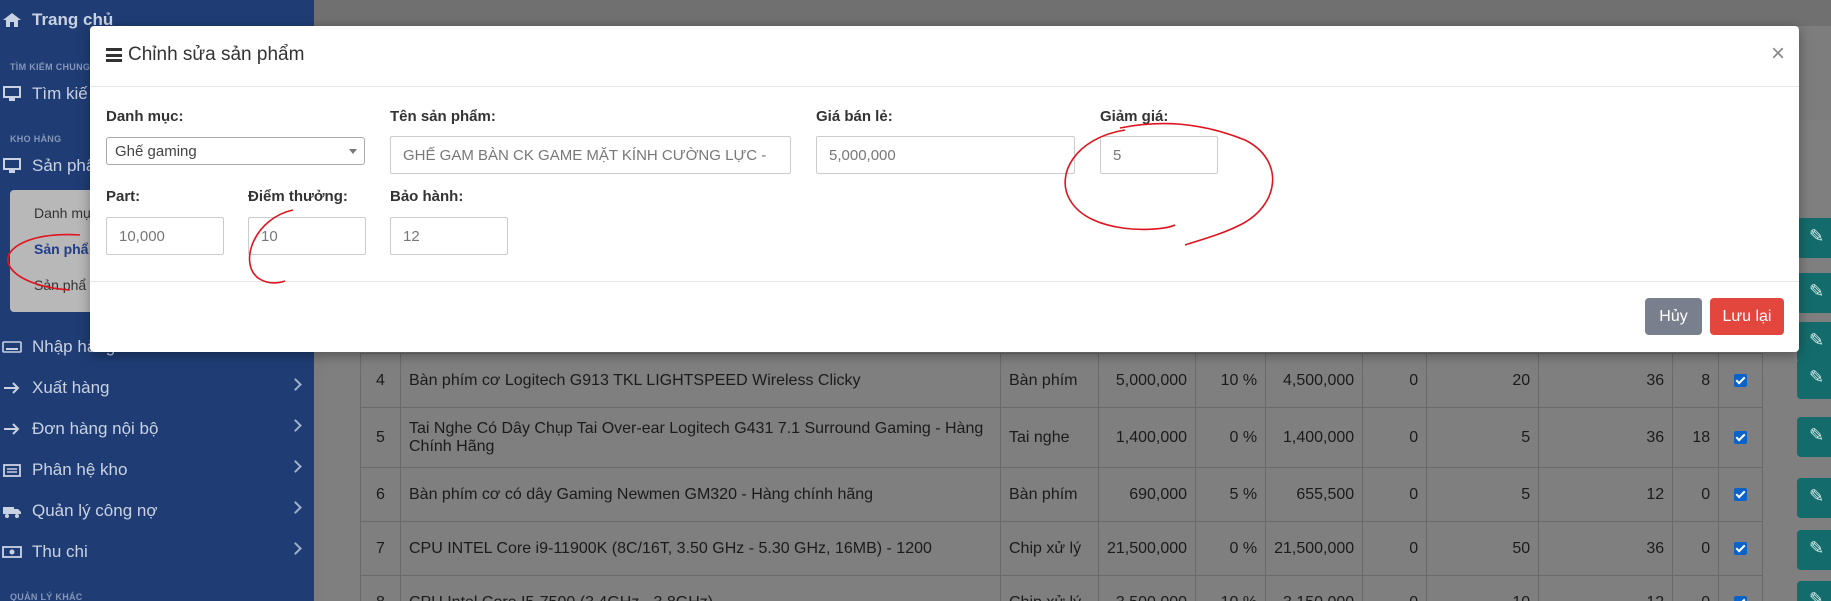 The image size is (1831, 601). What do you see at coordinates (95, 428) in the screenshot?
I see `sidebar-item-label: Đơn hàng nội bộ` at bounding box center [95, 428].